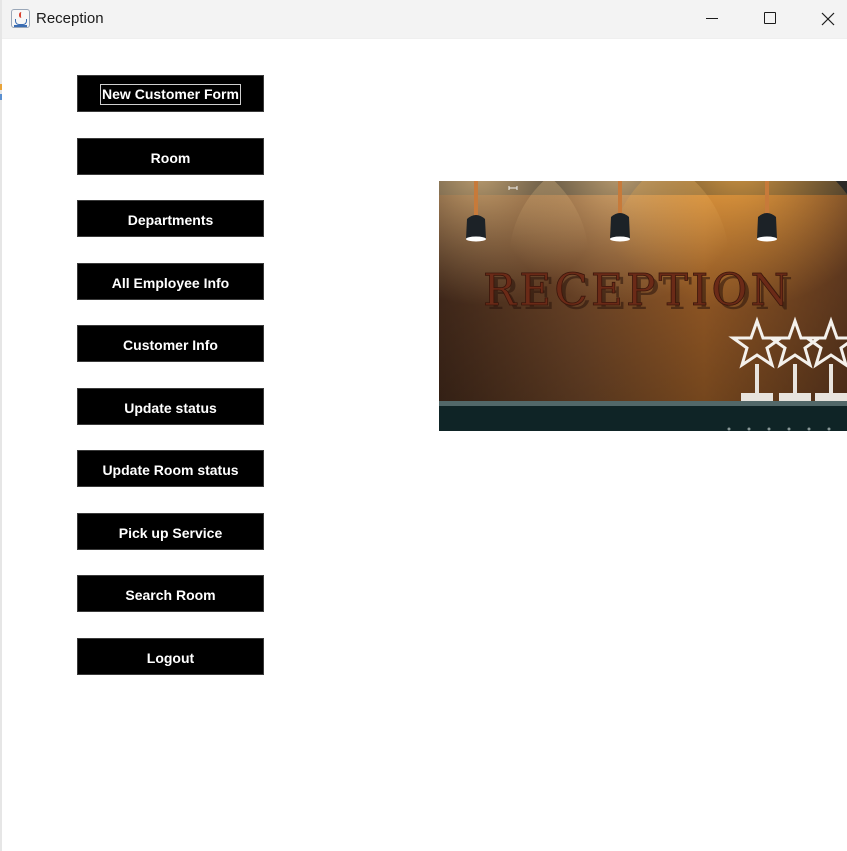 This screenshot has width=847, height=851. I want to click on minimize-icon, so click(712, 18).